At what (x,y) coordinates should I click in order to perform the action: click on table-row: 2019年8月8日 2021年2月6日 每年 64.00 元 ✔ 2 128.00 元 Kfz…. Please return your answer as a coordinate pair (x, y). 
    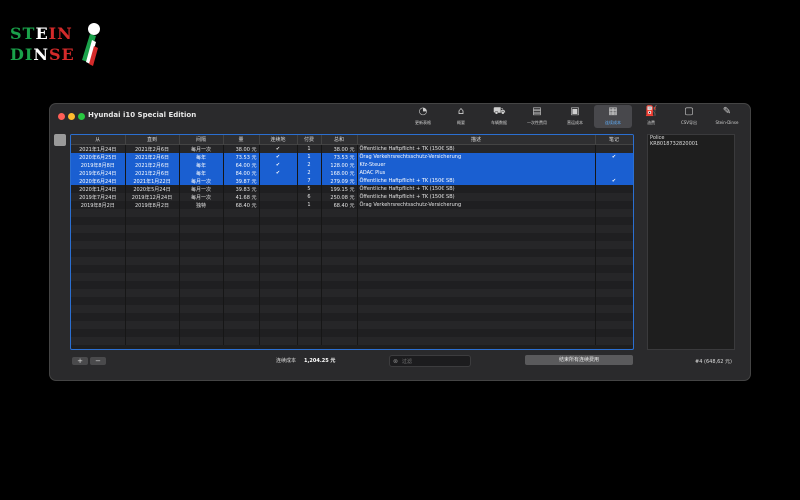
    Looking at the image, I should click on (352, 165).